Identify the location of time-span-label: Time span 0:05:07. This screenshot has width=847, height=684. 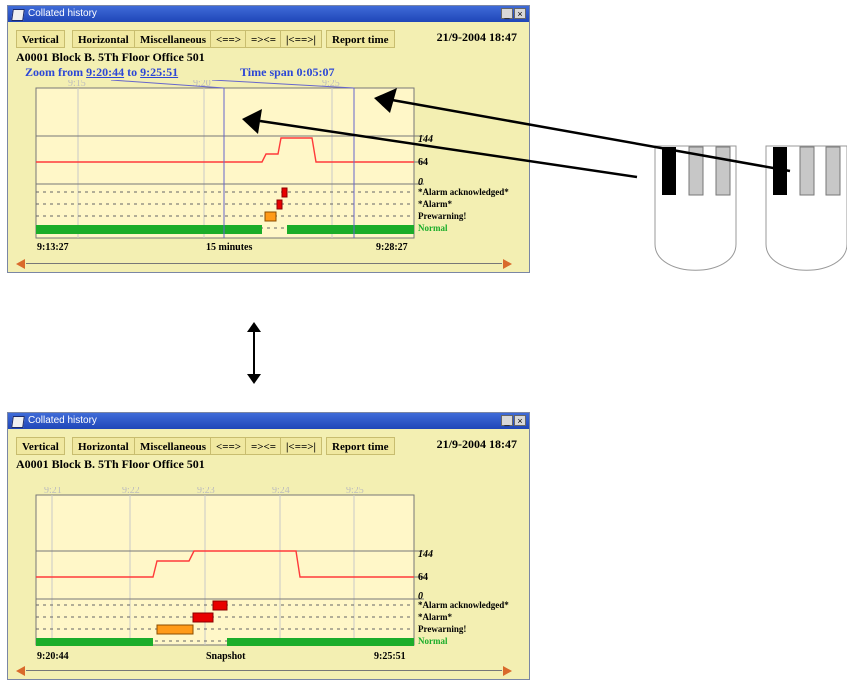
(287, 72).